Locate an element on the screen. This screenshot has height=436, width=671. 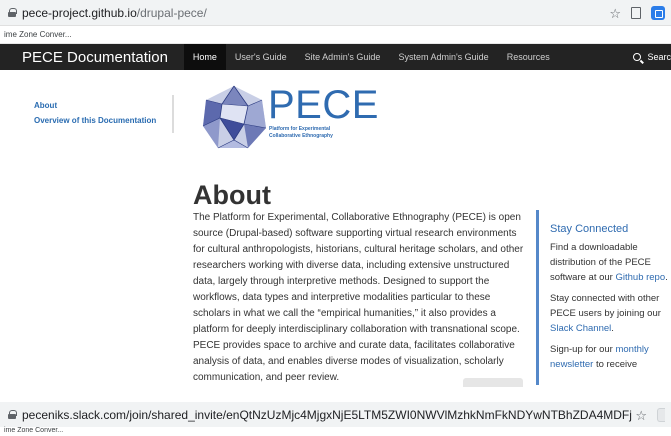
browser-toolbar-icons-bottom: ☆ is located at coordinates (653, 415).